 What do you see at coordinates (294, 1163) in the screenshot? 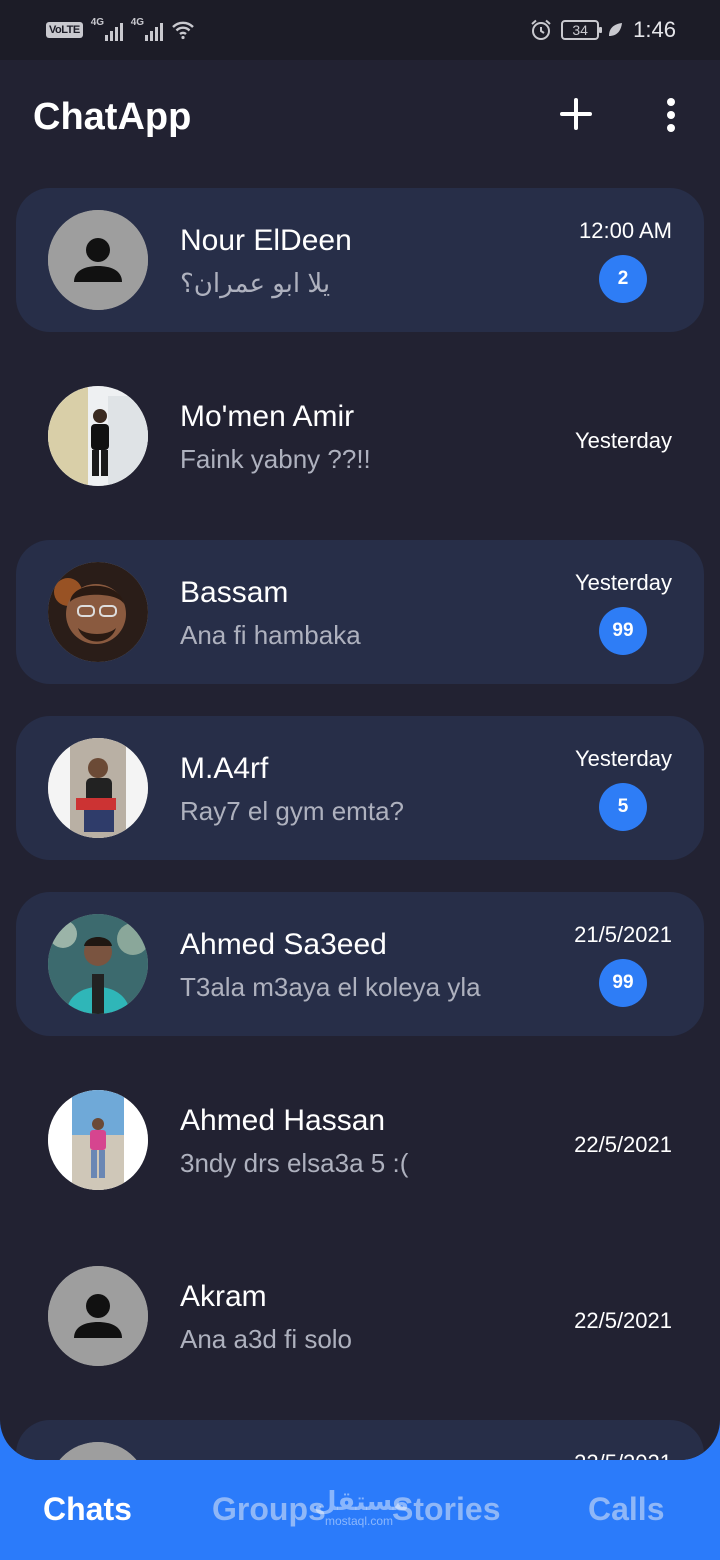
I see `last-message: 3ndy drs elsa3a 5 :(` at bounding box center [294, 1163].